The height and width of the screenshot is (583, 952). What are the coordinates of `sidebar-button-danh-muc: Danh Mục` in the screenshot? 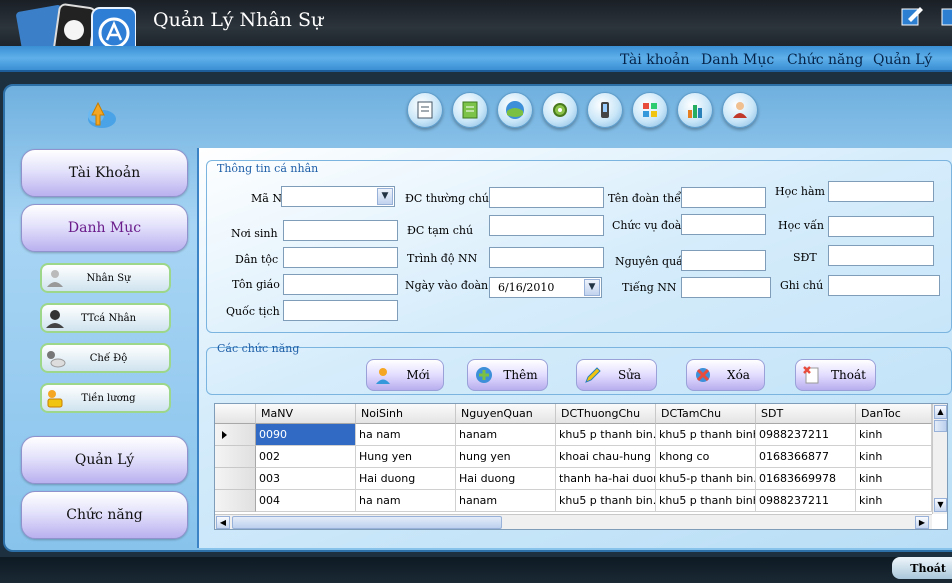 It's located at (104, 228).